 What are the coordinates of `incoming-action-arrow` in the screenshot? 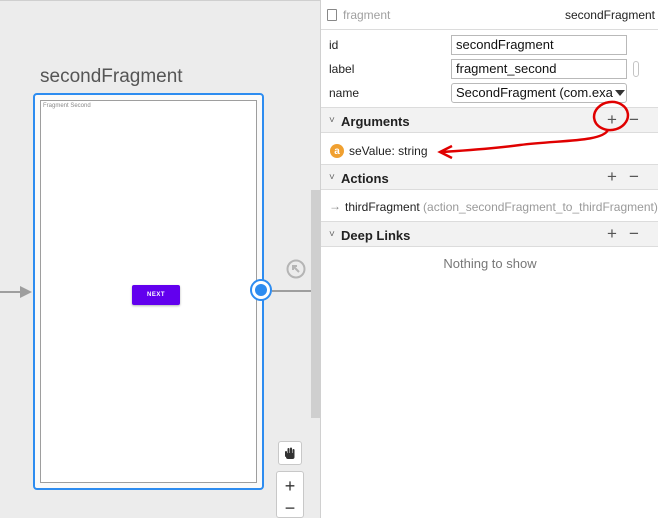 It's located at (16, 292).